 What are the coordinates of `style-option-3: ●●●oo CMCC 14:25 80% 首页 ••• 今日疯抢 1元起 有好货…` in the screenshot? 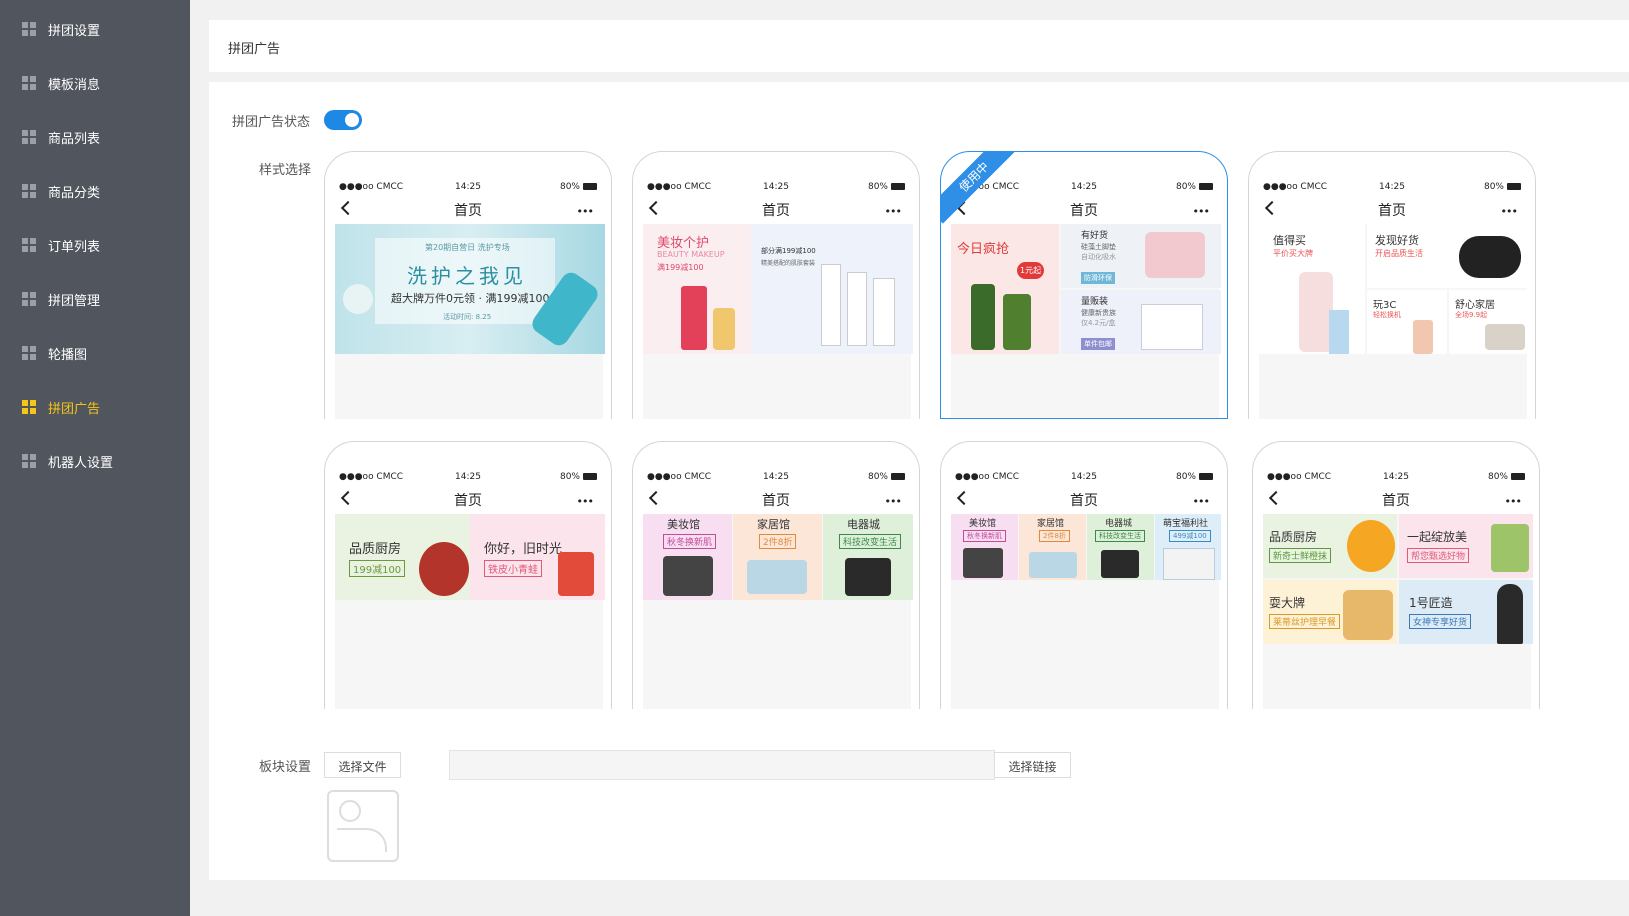 It's located at (1084, 285).